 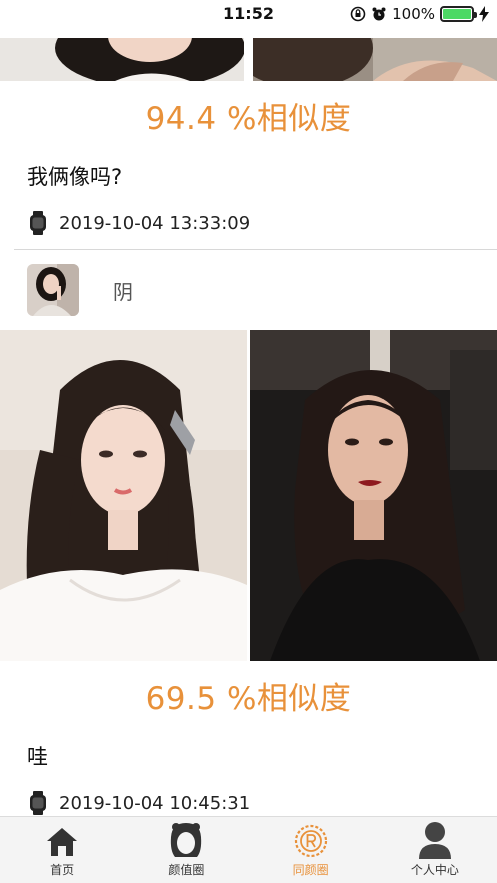 I want to click on tab-label: 颜值圈, so click(x=186, y=870).